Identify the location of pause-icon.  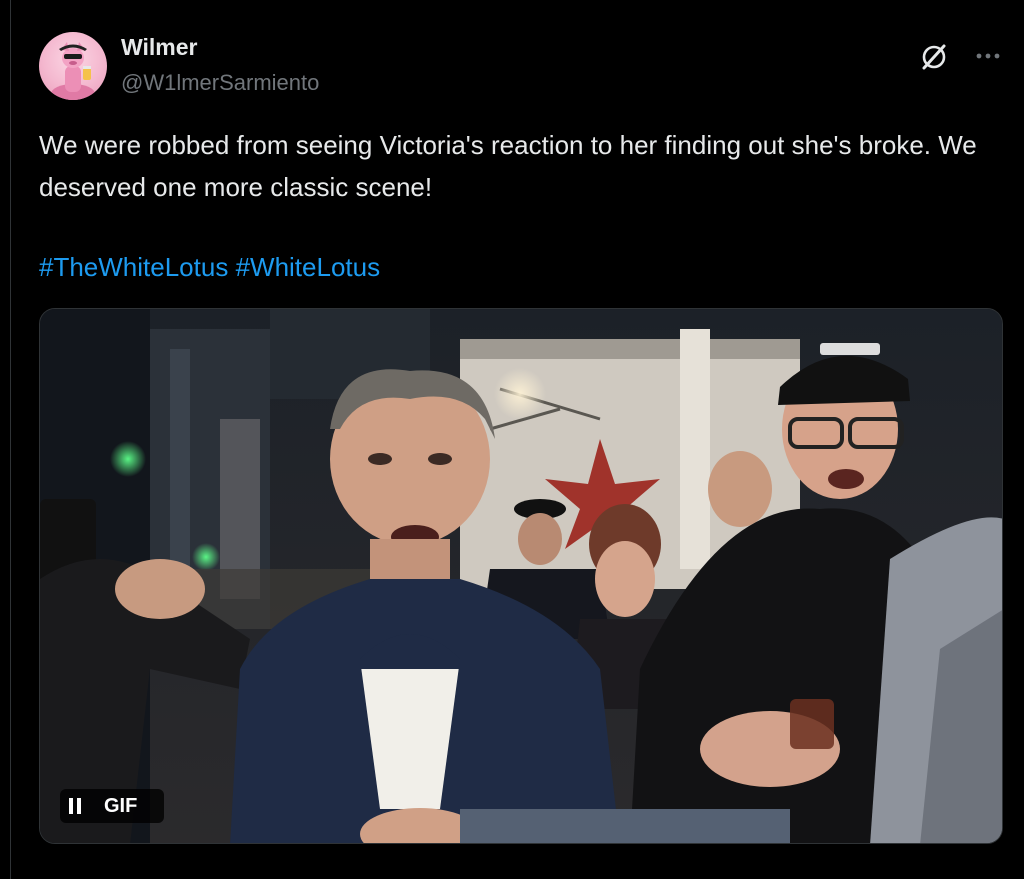
(75, 806).